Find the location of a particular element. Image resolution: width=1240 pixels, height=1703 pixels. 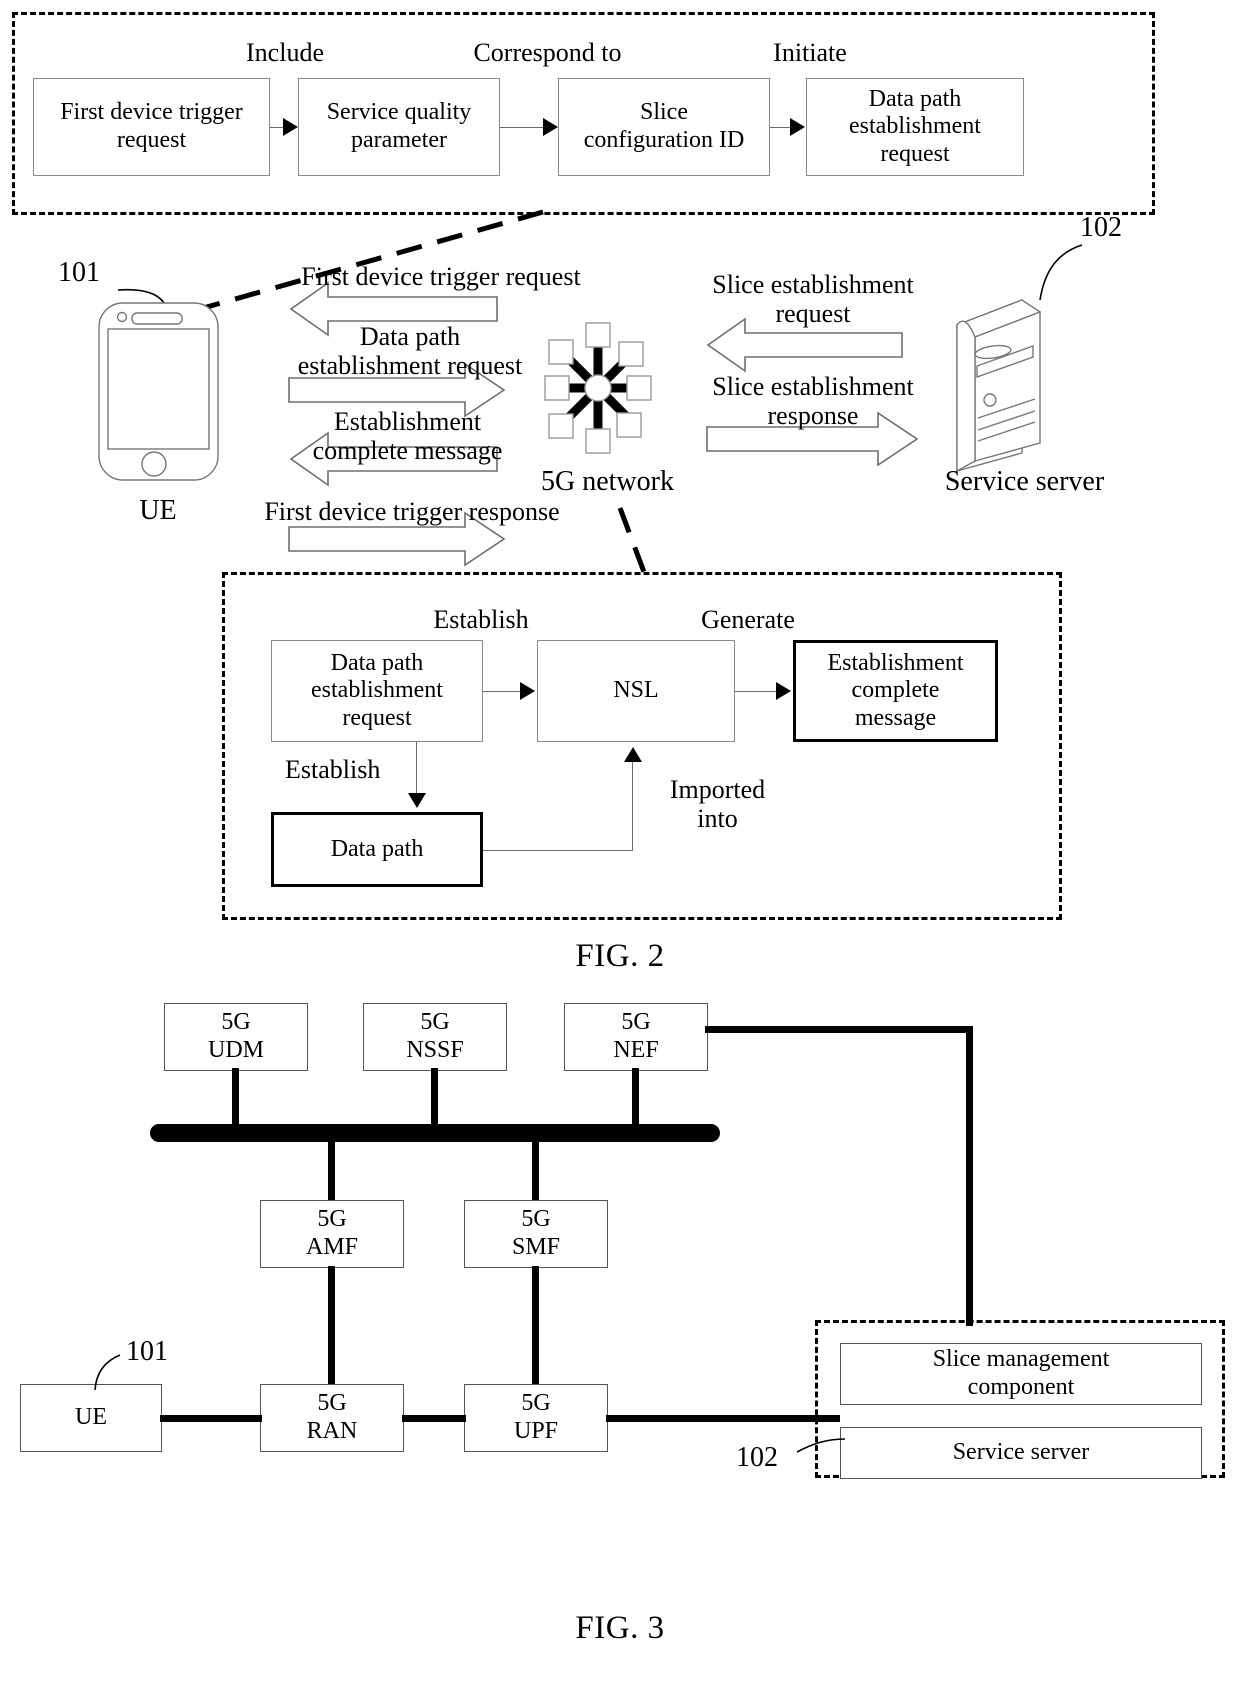

leader-101-fig3 is located at coordinates (107, 1372).